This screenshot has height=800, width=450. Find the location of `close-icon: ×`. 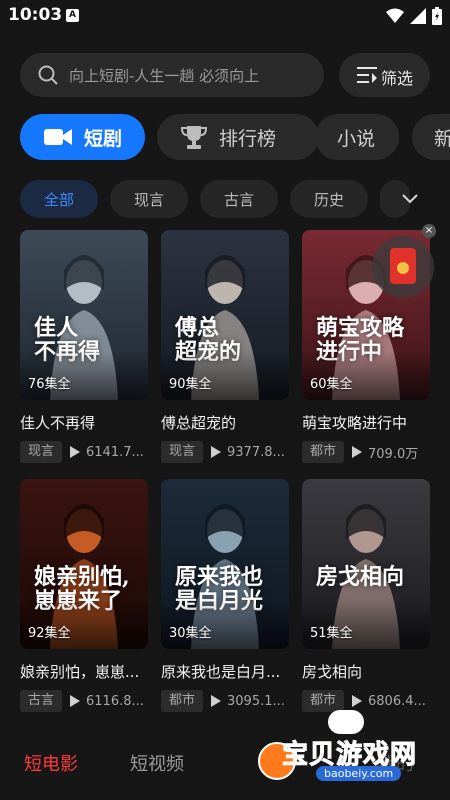

close-icon: × is located at coordinates (429, 231).